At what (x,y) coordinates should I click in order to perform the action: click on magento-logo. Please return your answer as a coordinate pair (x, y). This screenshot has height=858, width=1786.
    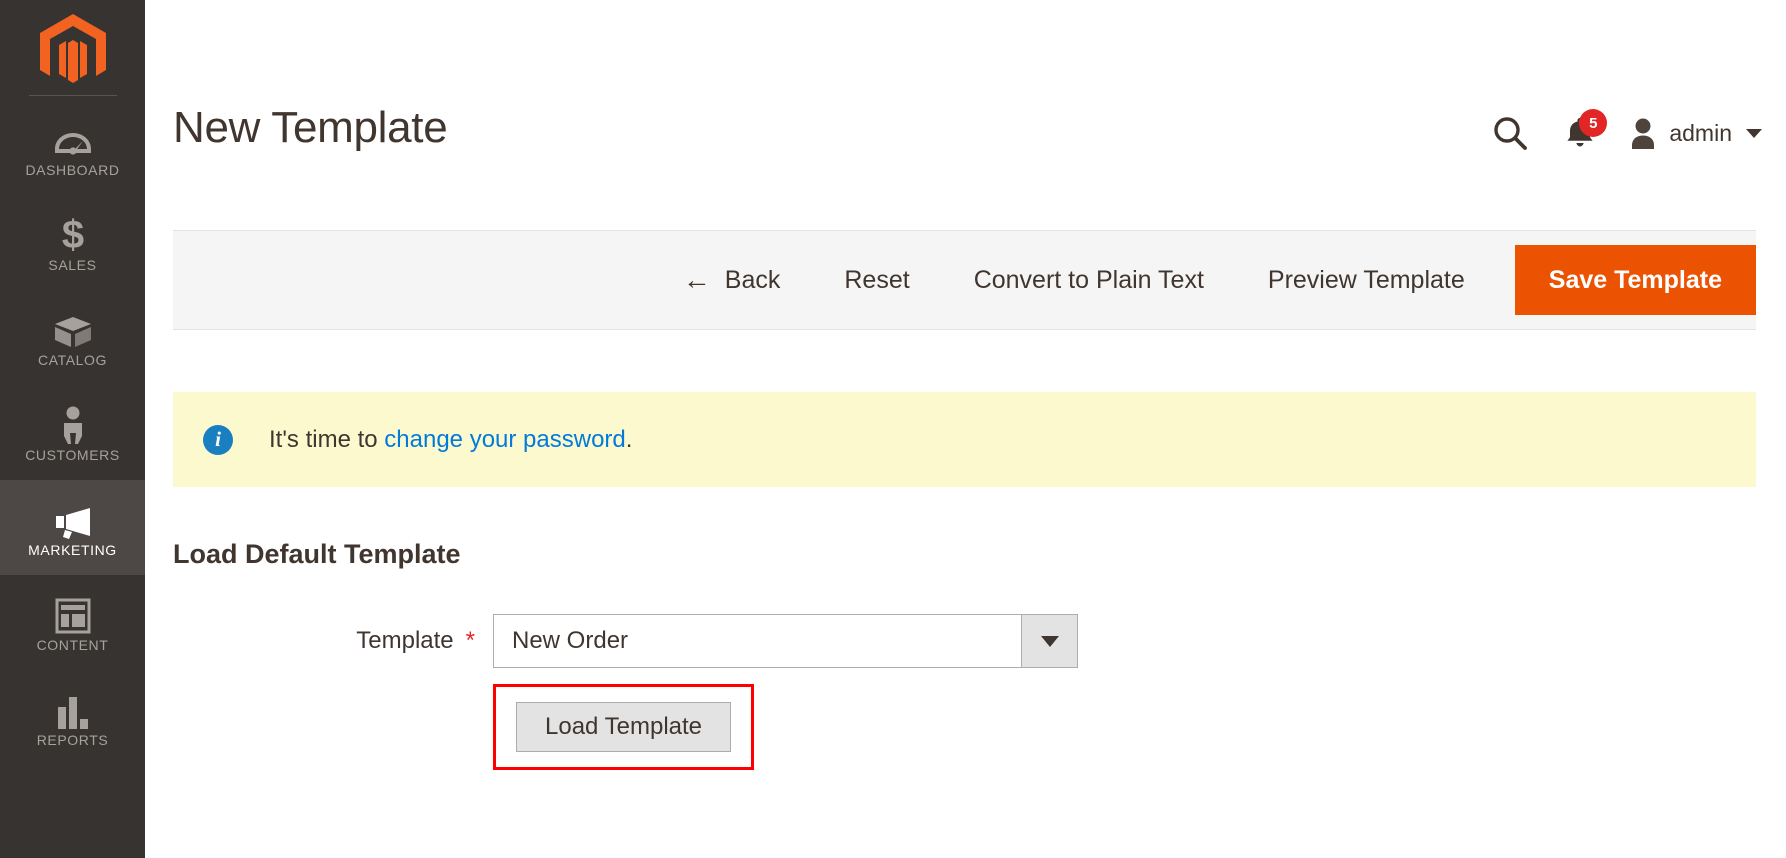
    Looking at the image, I should click on (72, 47).